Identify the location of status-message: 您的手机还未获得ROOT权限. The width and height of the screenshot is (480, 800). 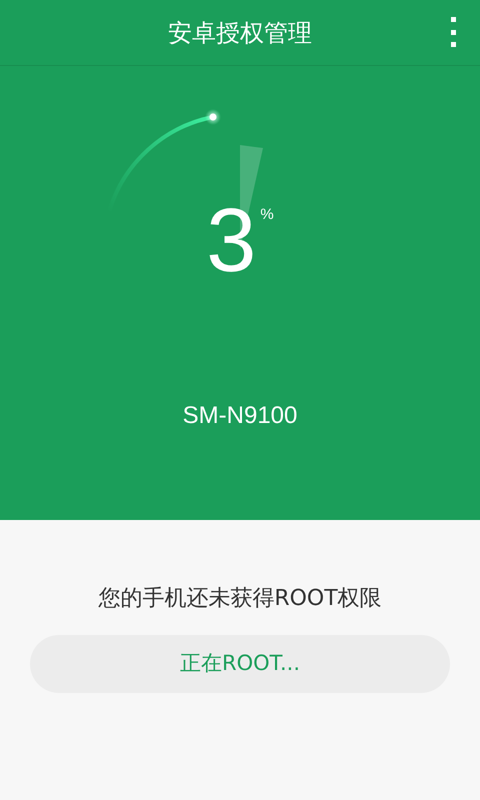
(240, 599).